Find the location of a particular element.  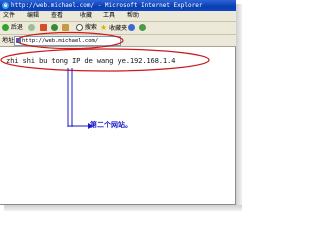

content-highlight-ellipse is located at coordinates (105, 60).